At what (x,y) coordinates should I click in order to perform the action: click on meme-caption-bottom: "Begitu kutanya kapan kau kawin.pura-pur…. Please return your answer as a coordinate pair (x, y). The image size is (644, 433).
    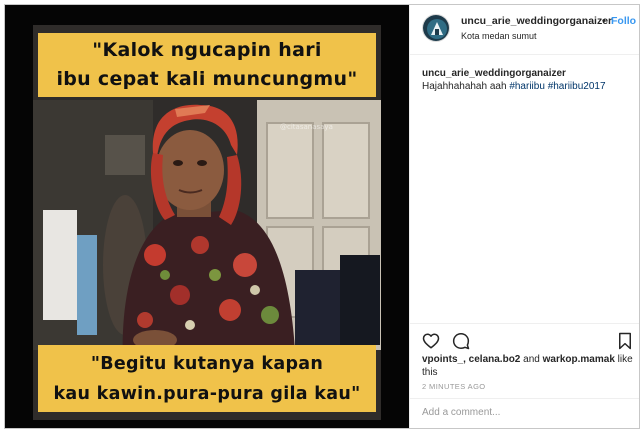
    Looking at the image, I should click on (207, 378).